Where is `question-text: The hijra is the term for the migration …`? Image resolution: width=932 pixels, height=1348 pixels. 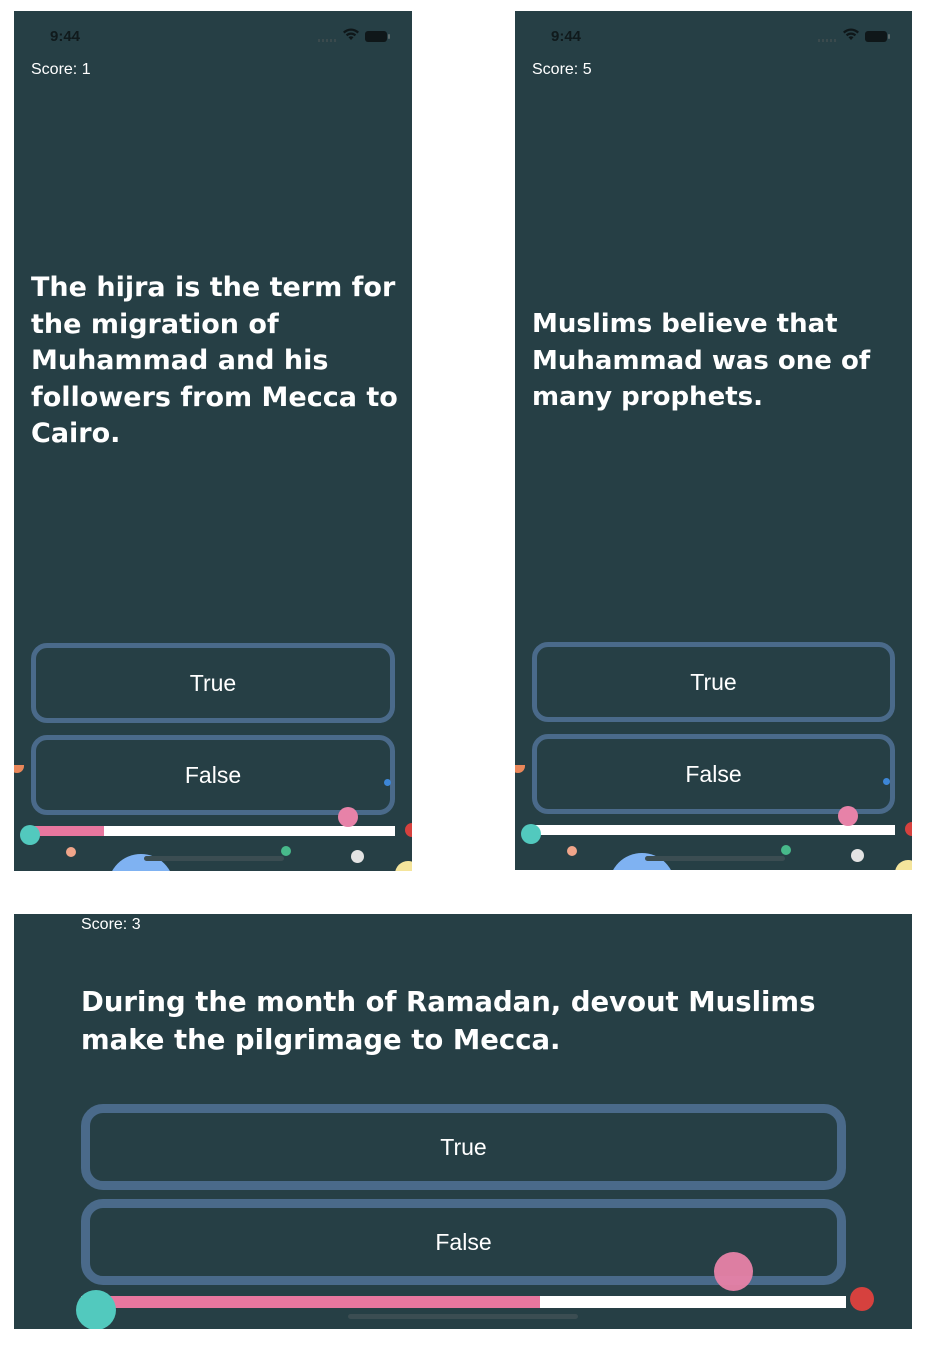
question-text: The hijra is the term for the migration … is located at coordinates (214, 360).